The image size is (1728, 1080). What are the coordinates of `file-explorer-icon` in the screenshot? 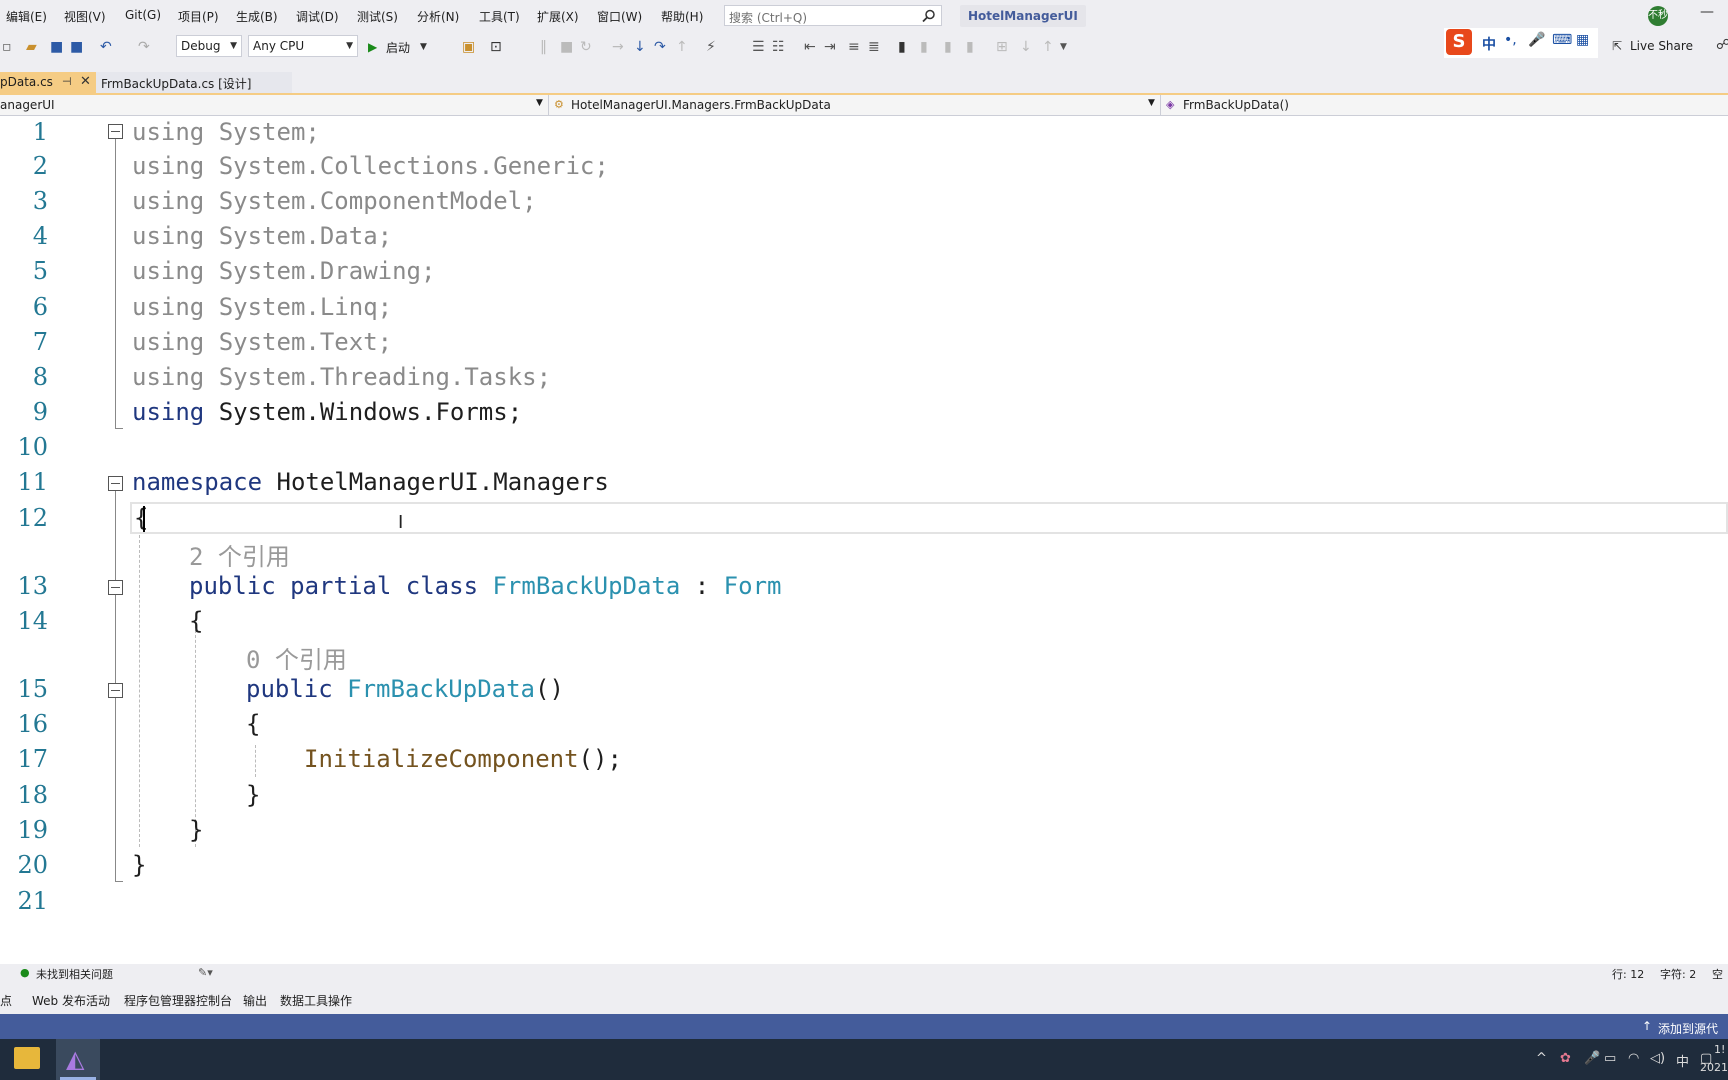 It's located at (27, 1058).